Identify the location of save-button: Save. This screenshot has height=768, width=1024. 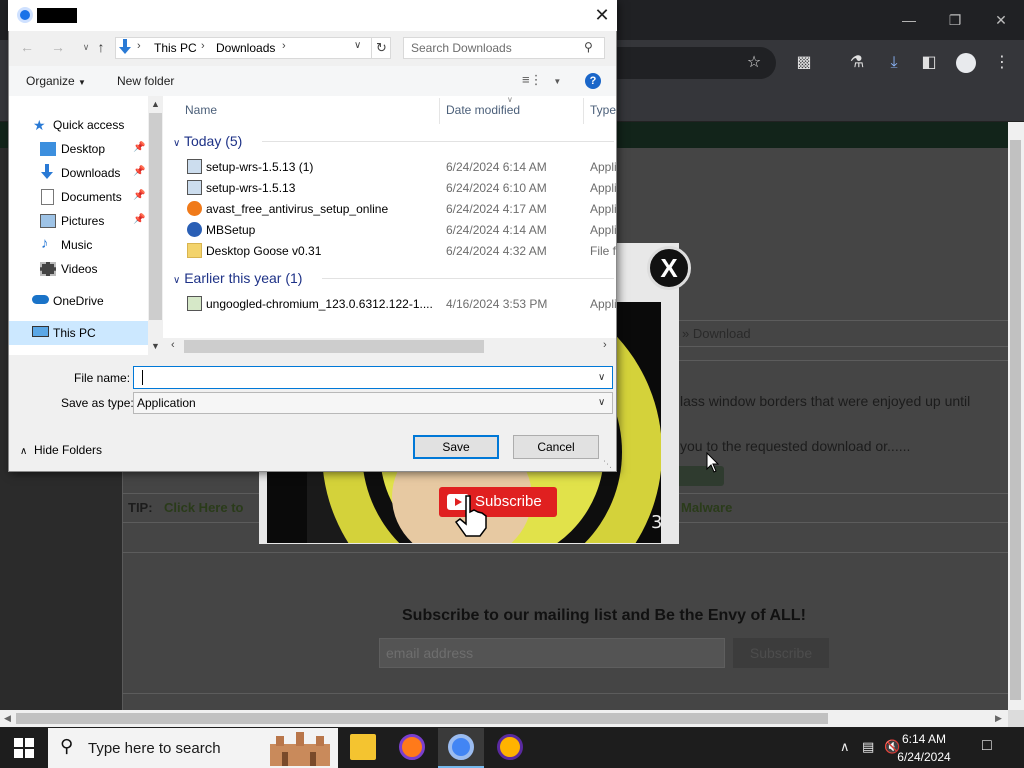
(456, 447).